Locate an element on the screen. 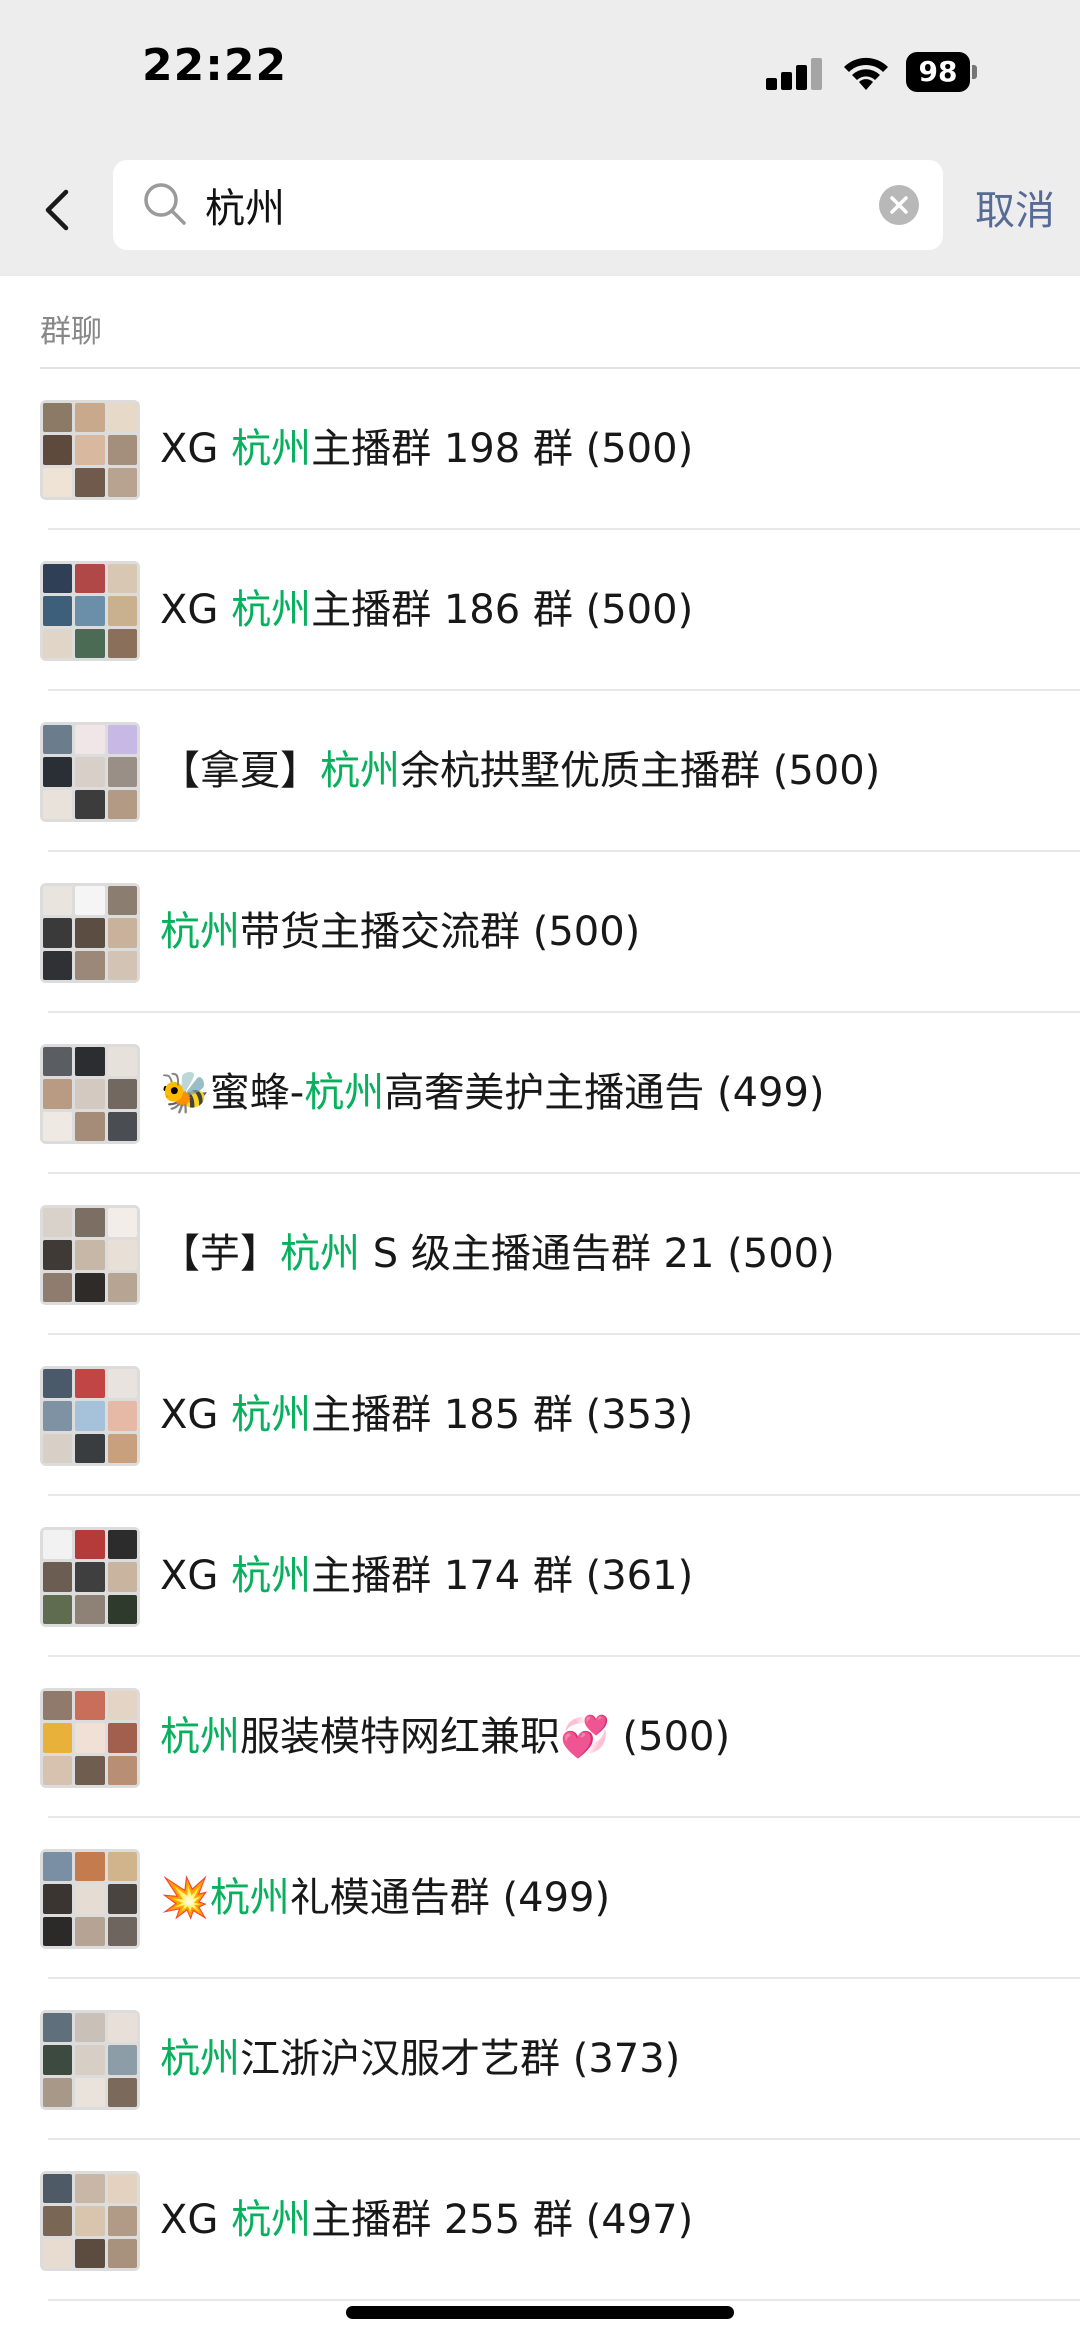 This screenshot has height=2341, width=1080. title-prefix: 🐝蜜蜂- is located at coordinates (232, 1093).